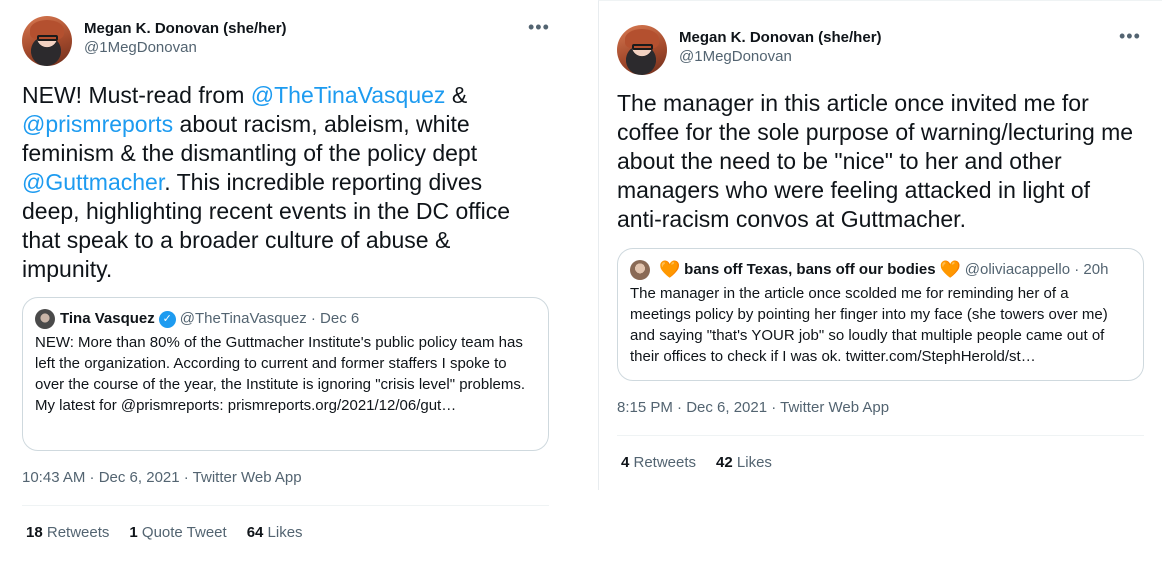 The width and height of the screenshot is (1162, 569). I want to click on likes-count: 42, so click(724, 462).